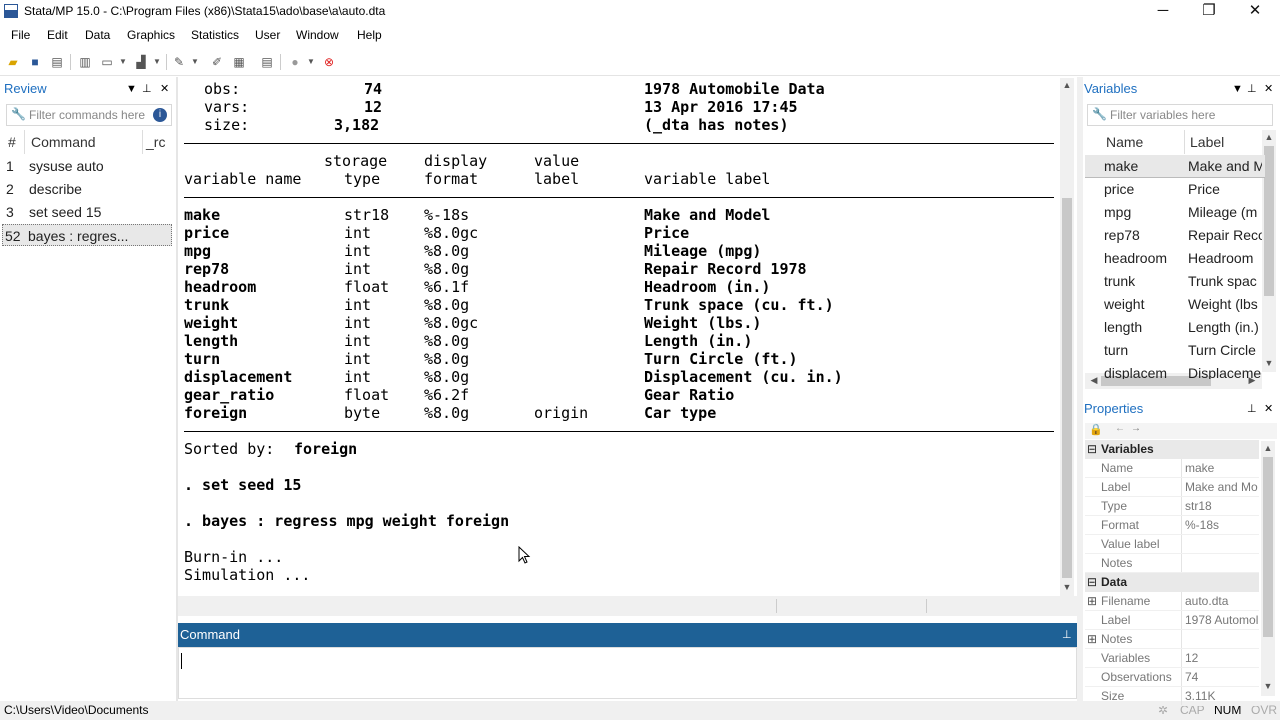 The width and height of the screenshot is (1280, 720). What do you see at coordinates (1067, 635) in the screenshot?
I see `command-pin-icon: ⊥` at bounding box center [1067, 635].